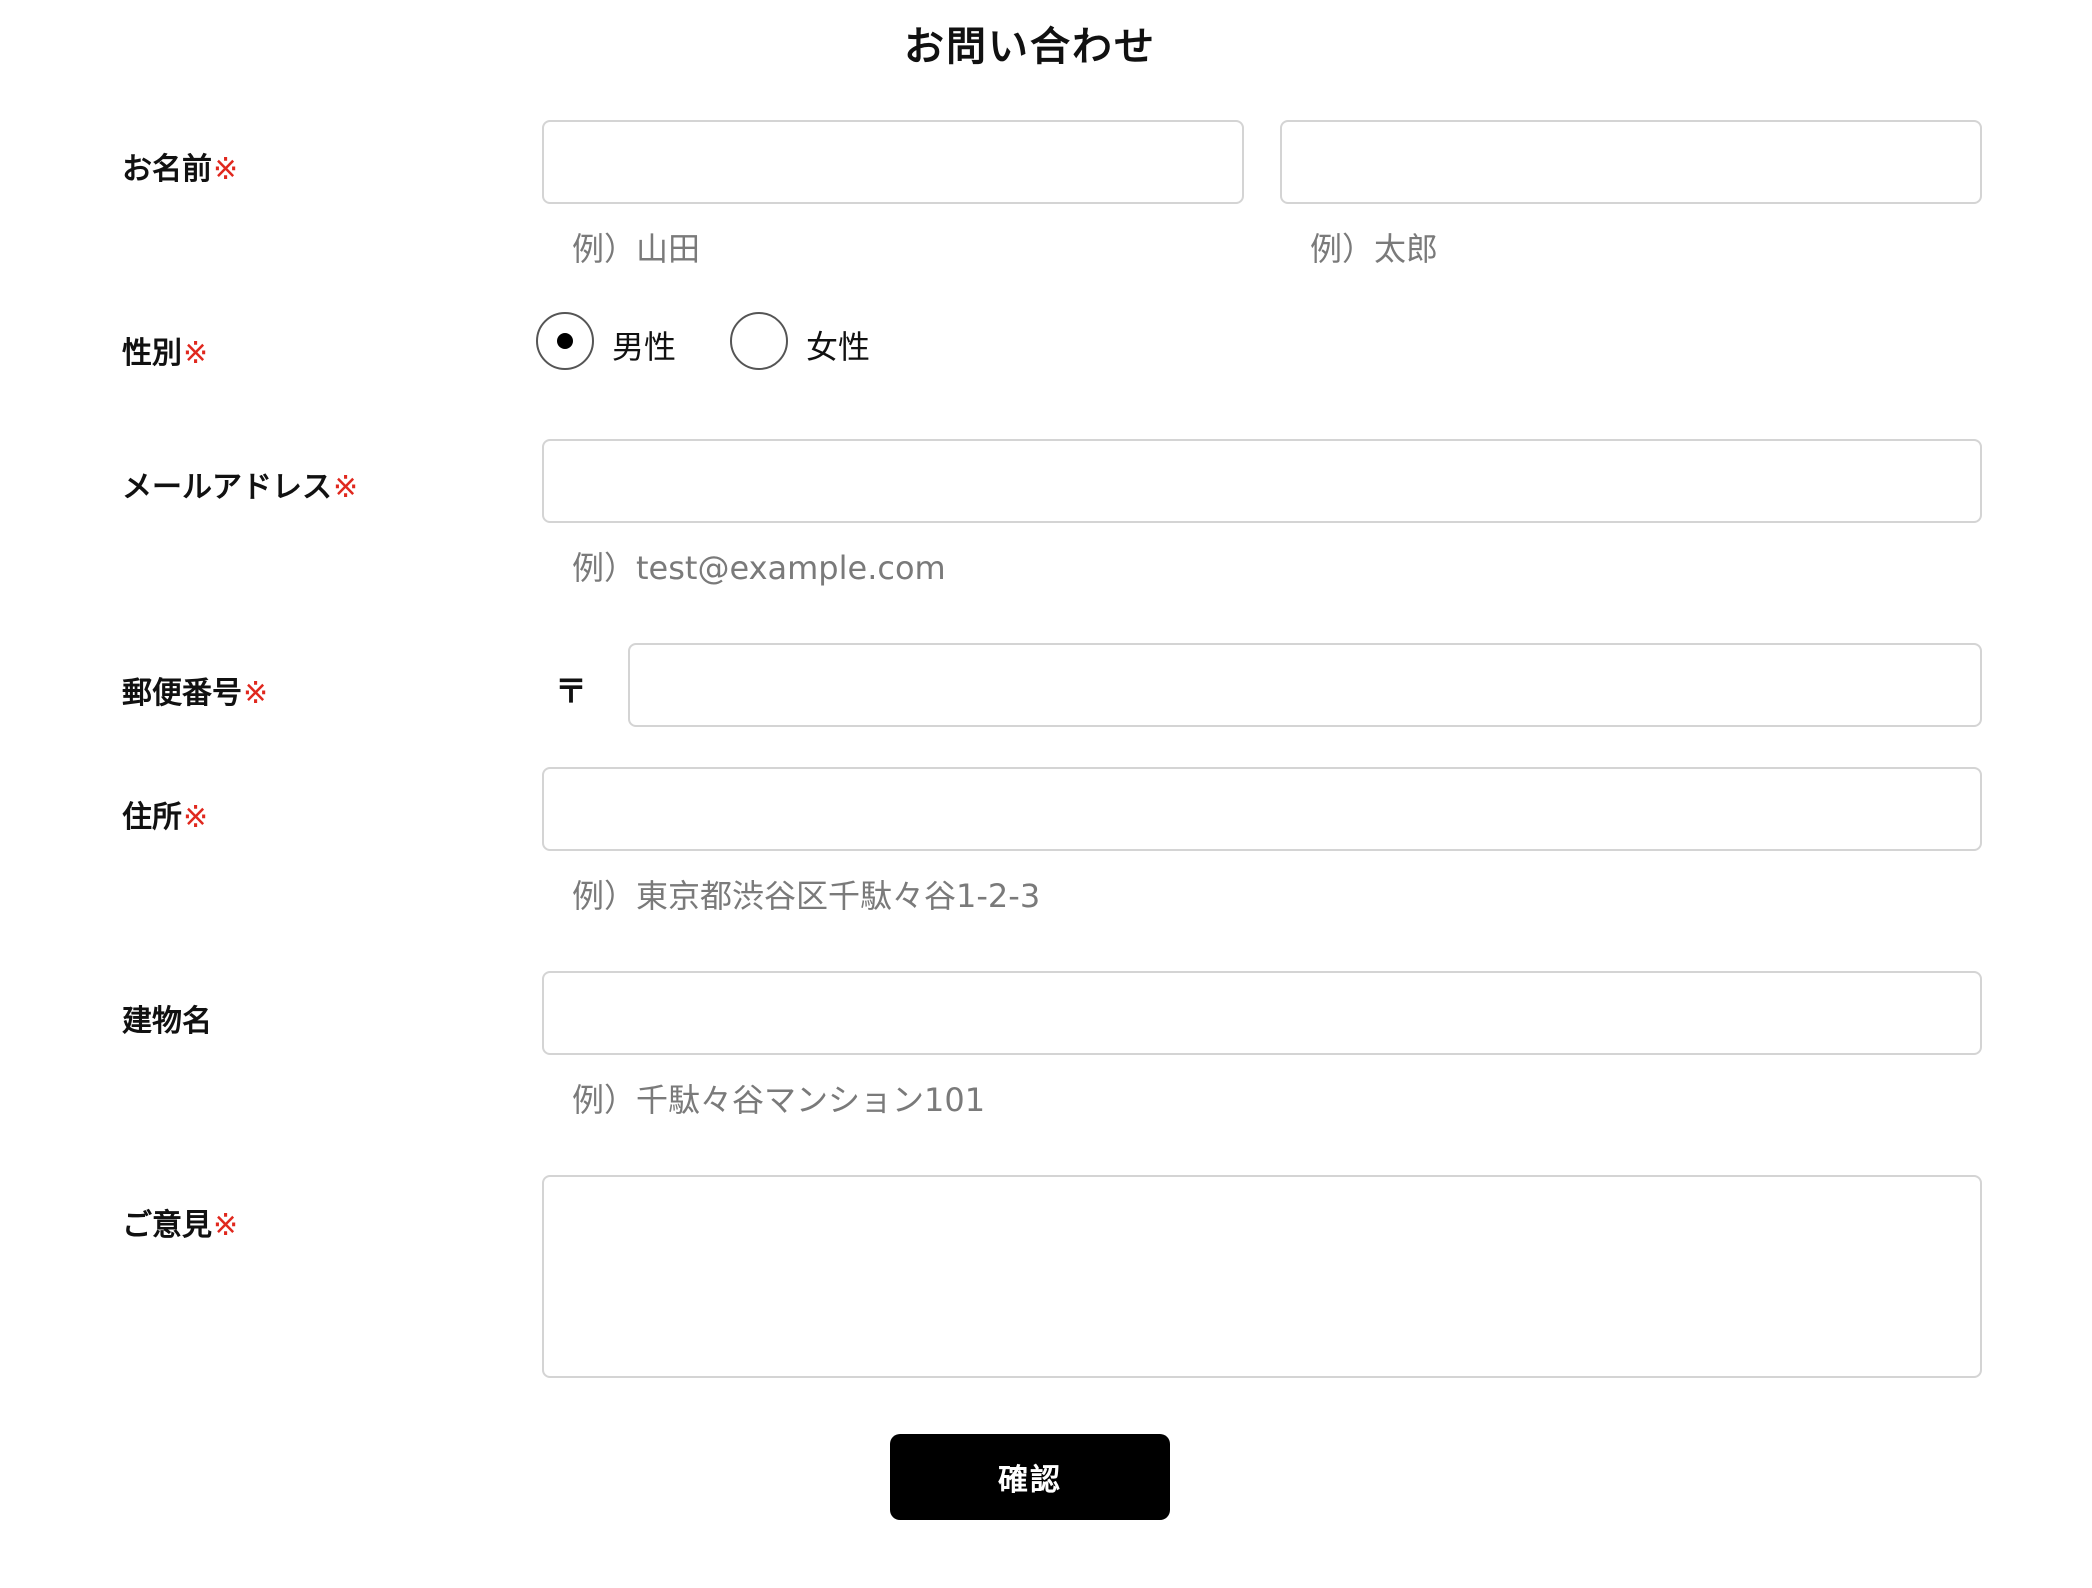  What do you see at coordinates (152, 817) in the screenshot?
I see `address-label-text: 住所` at bounding box center [152, 817].